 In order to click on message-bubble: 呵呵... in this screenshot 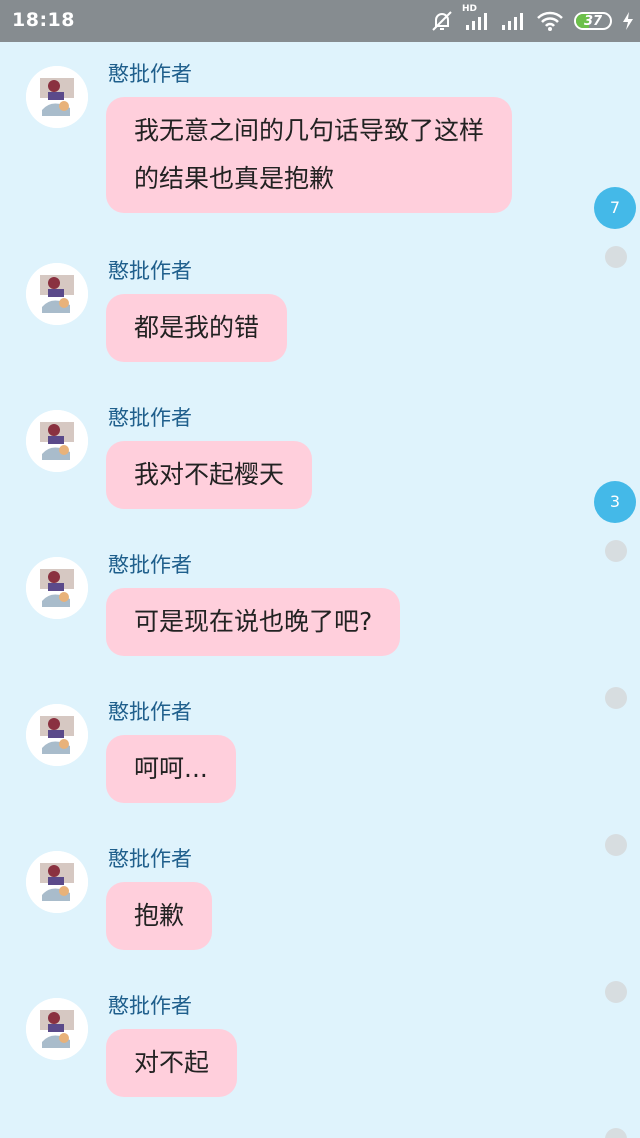, I will do `click(171, 769)`.